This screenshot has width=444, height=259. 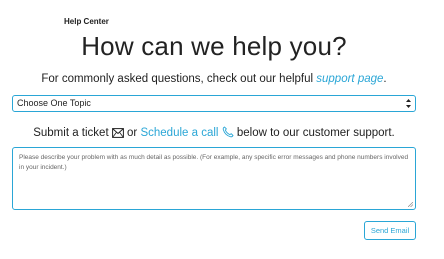 I want to click on envelope-icon, so click(x=117, y=133).